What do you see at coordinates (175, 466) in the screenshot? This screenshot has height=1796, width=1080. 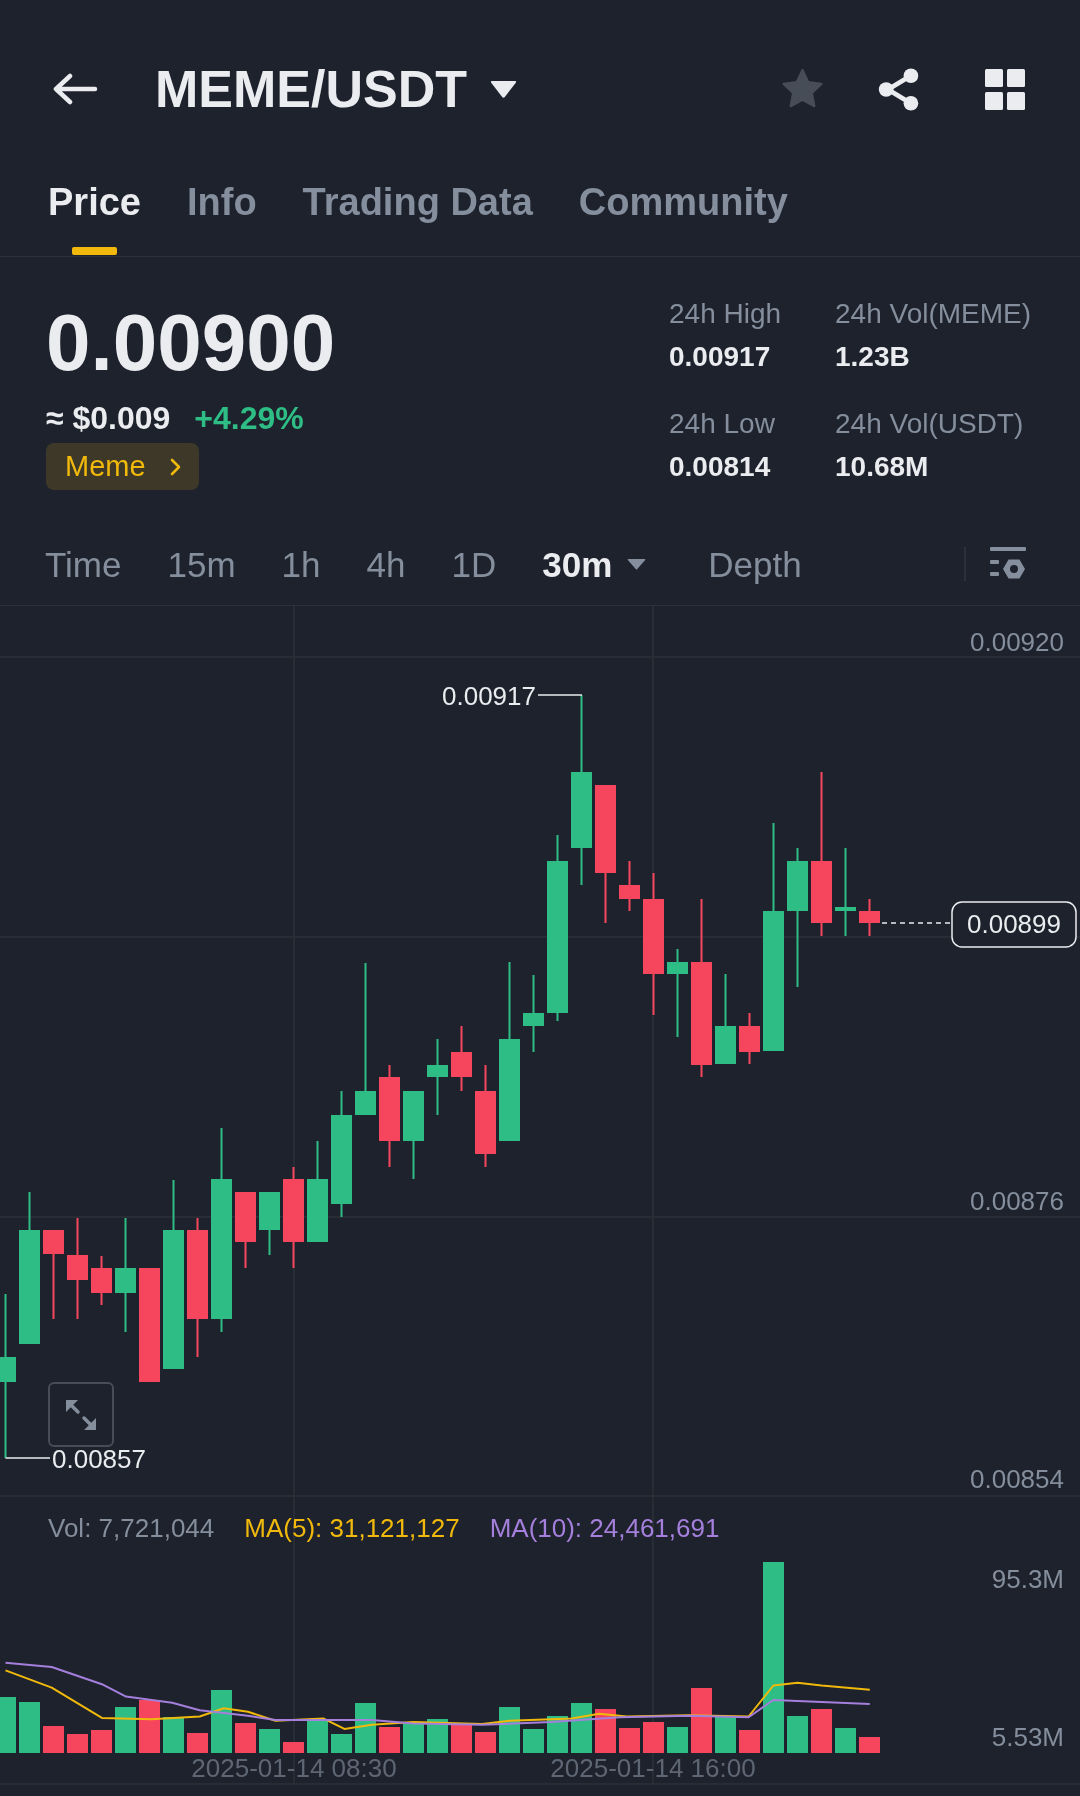 I see `chevron-right-icon` at bounding box center [175, 466].